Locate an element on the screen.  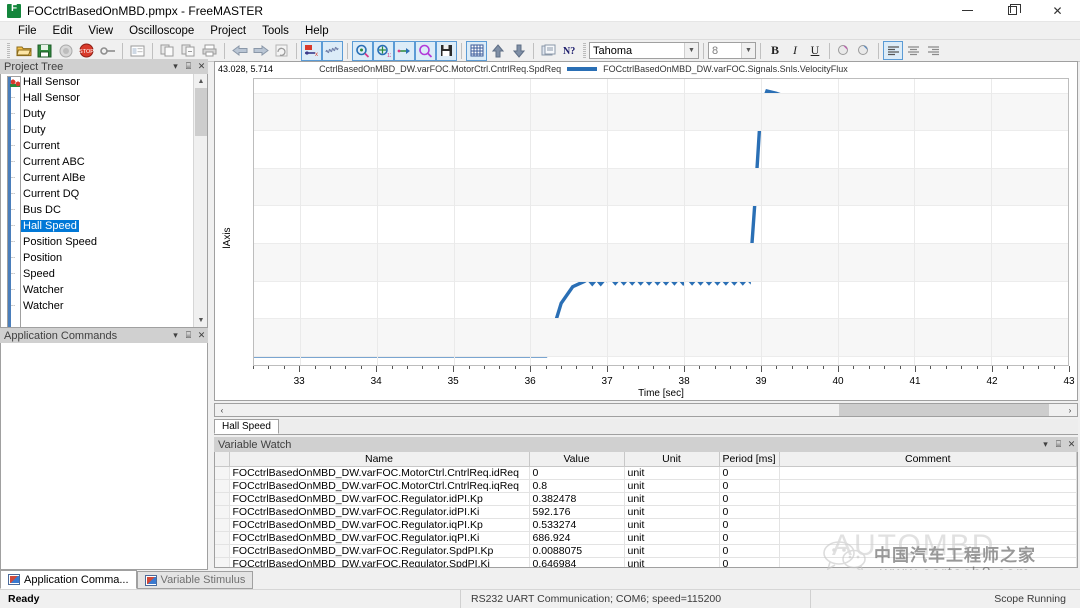
menu-edit: Edit is located at coordinates (63, 31).